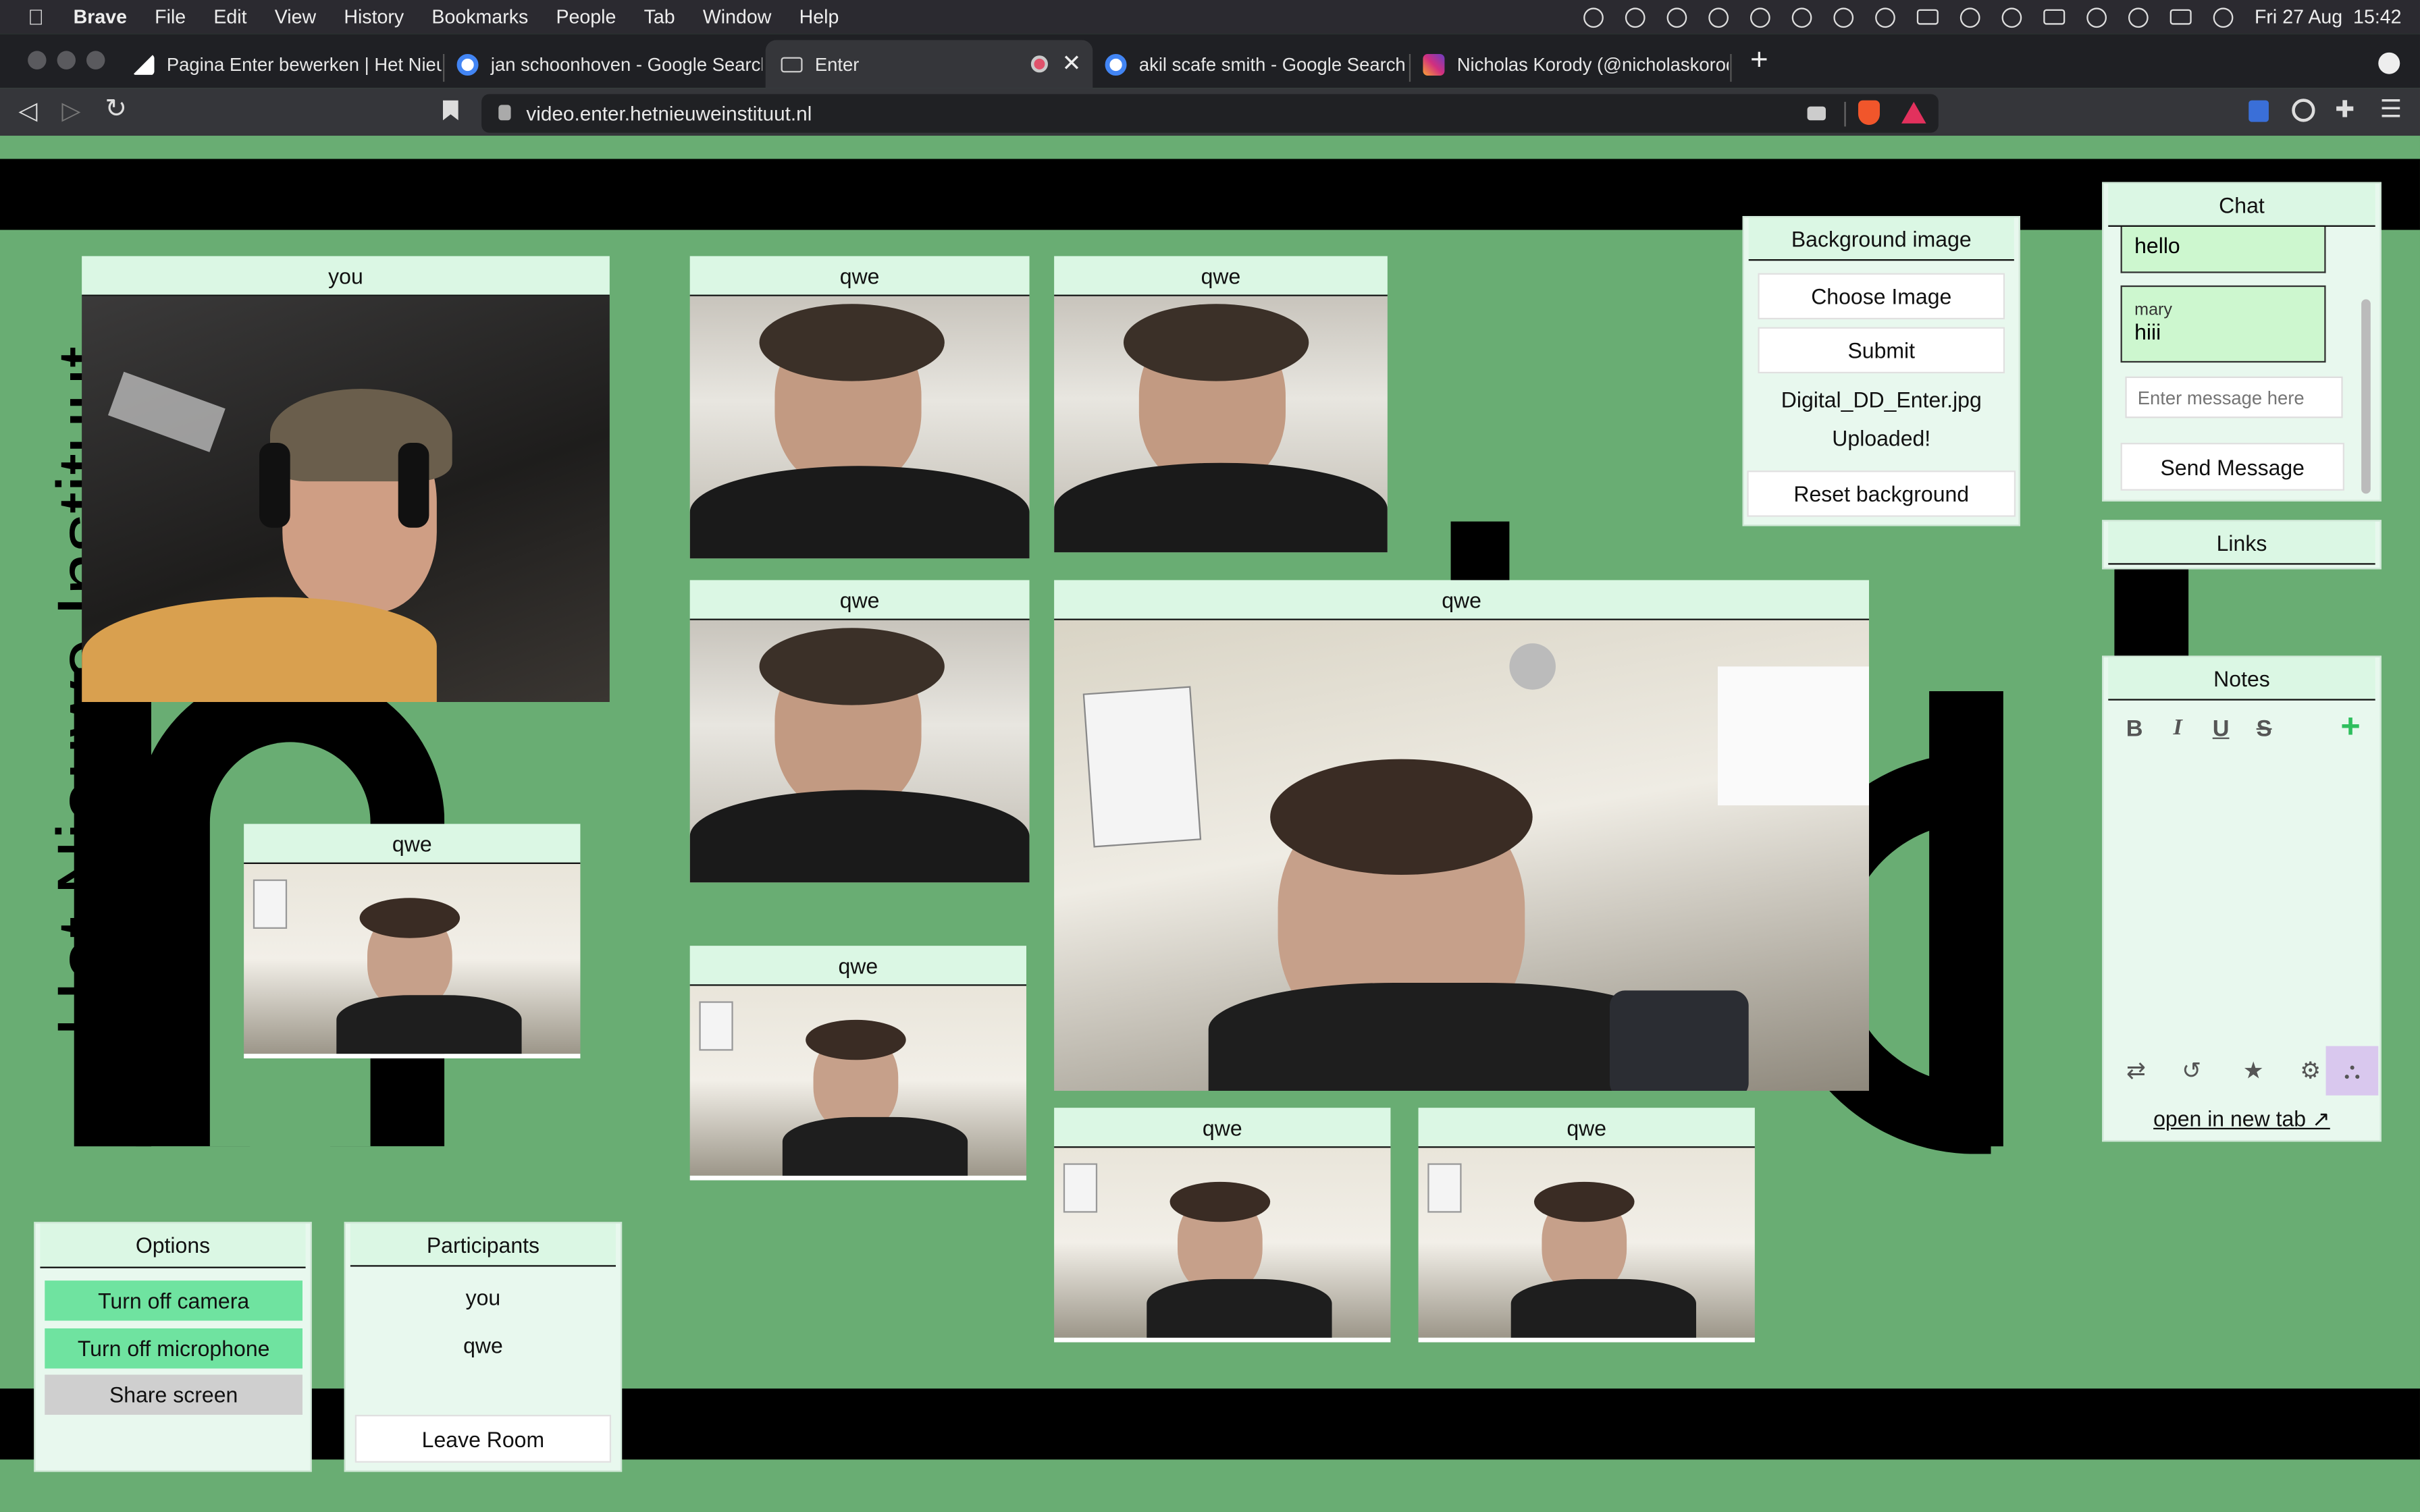 This screenshot has height=1512, width=2420. I want to click on menu-people: People, so click(586, 17).